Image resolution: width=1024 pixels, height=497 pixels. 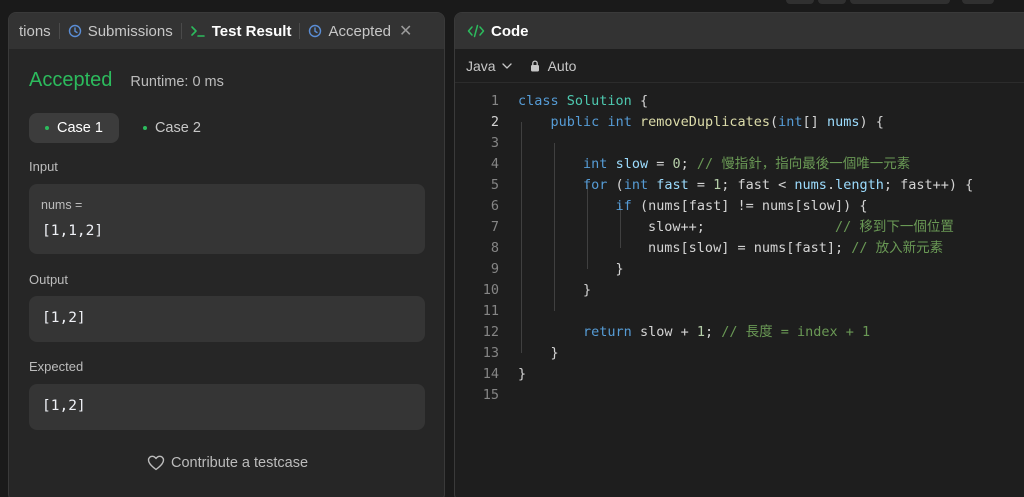 I want to click on code-token: public, so click(x=575, y=122).